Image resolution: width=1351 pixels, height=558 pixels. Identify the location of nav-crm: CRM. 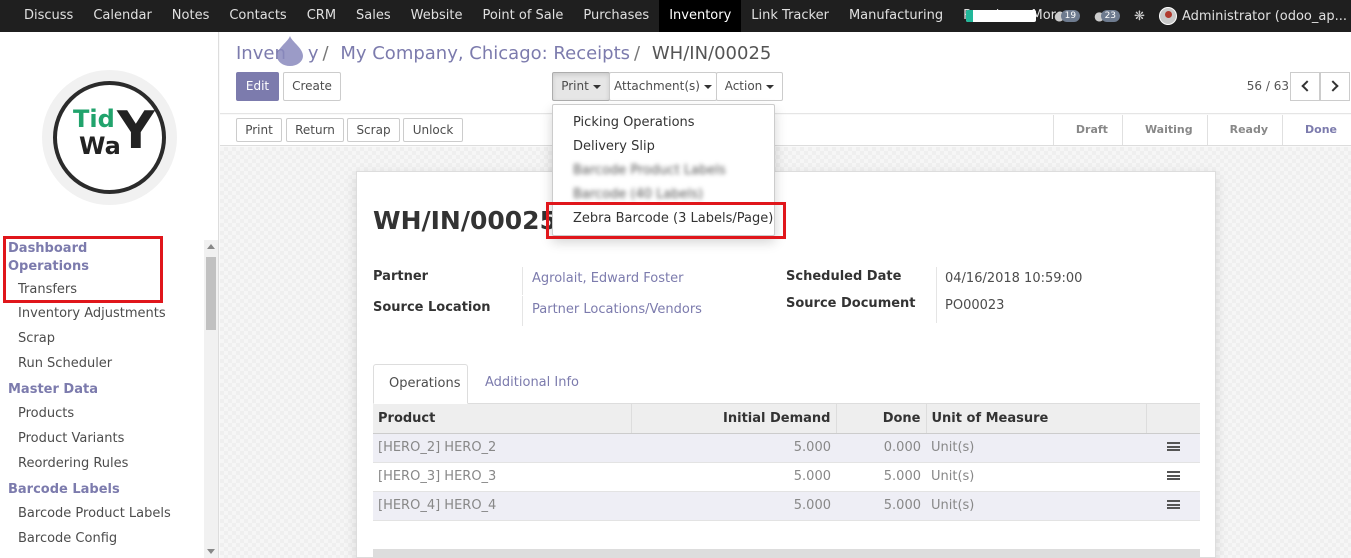
(321, 16).